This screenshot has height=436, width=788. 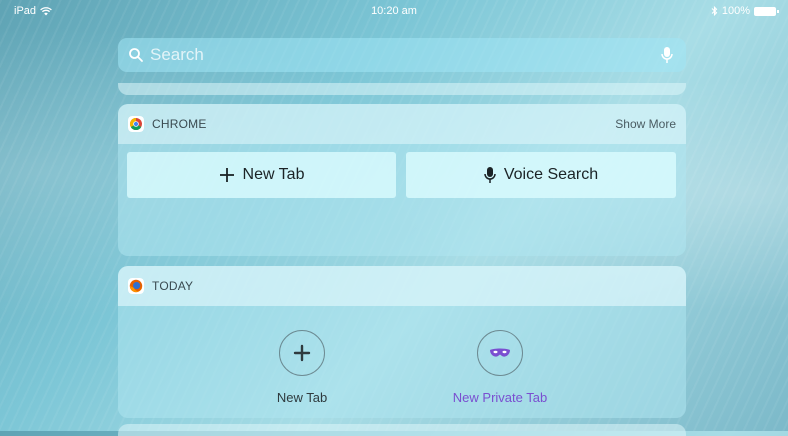 What do you see at coordinates (402, 286) in the screenshot?
I see `today-widget-header: TODAY` at bounding box center [402, 286].